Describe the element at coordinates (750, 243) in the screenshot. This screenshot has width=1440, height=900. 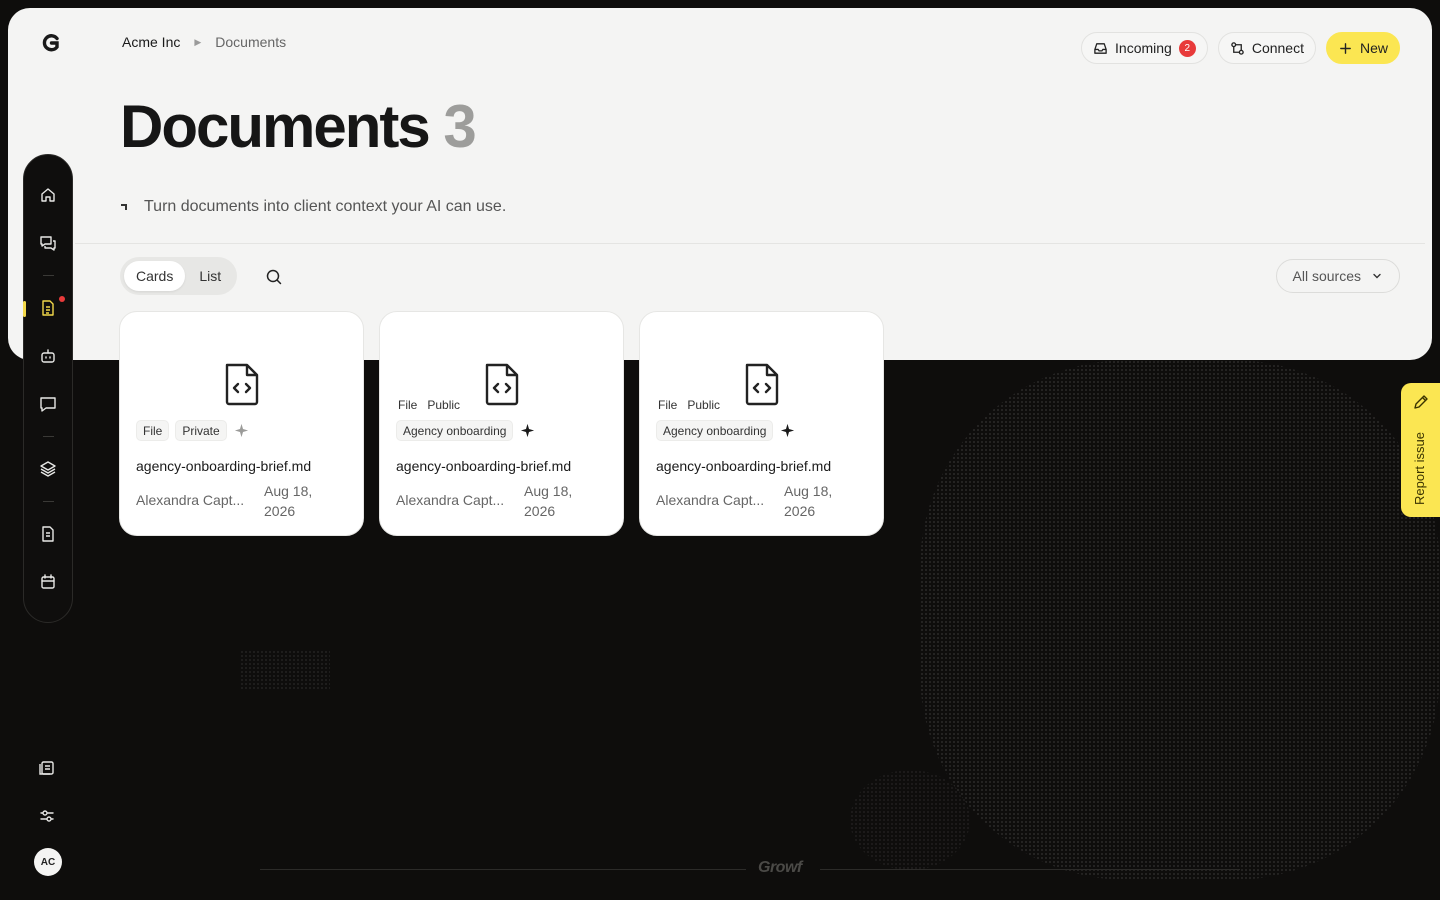
I see `divider` at that location.